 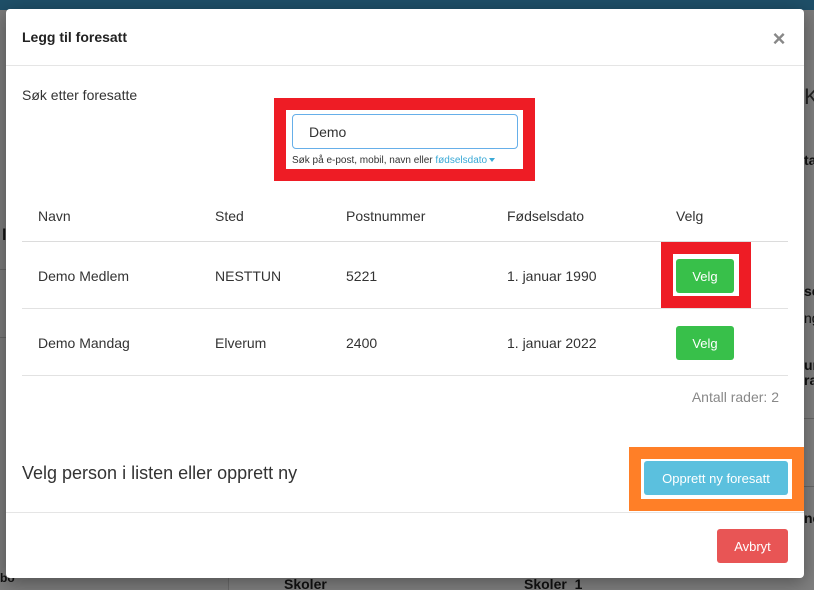 What do you see at coordinates (809, 318) in the screenshot?
I see `background-text: ng` at bounding box center [809, 318].